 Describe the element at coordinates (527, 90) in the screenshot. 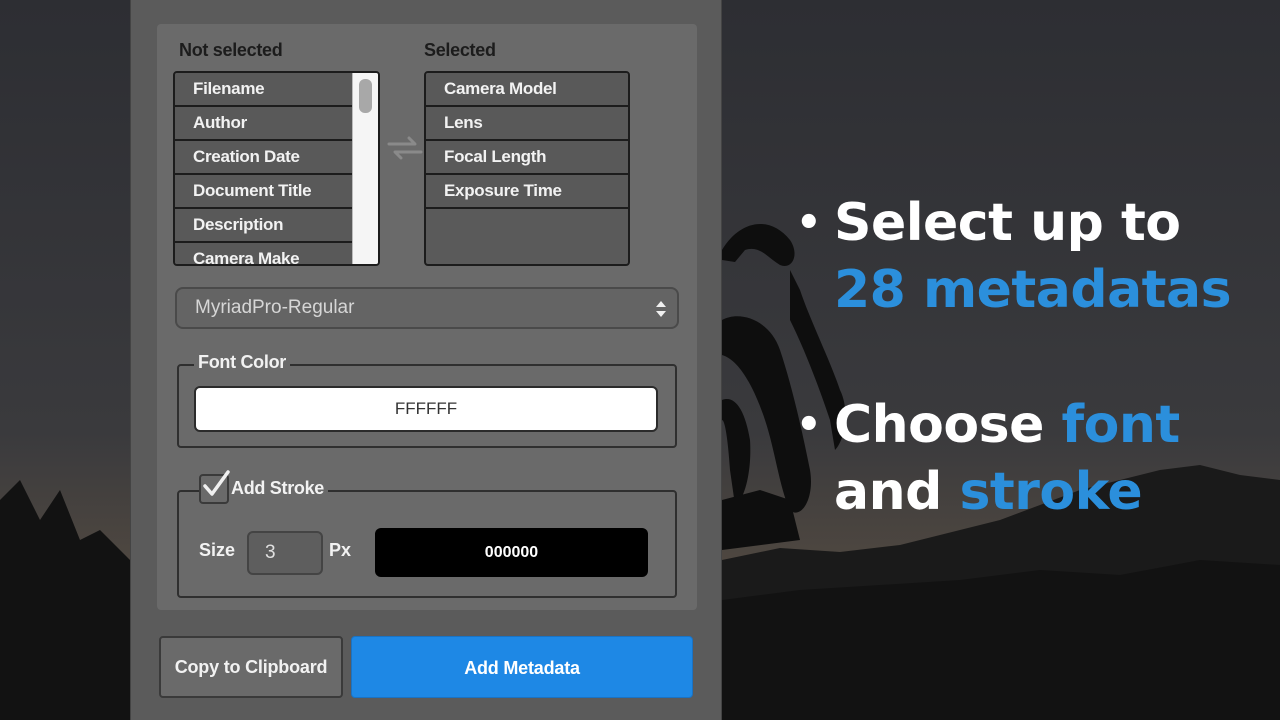

I see `list-item: Camera Model` at that location.